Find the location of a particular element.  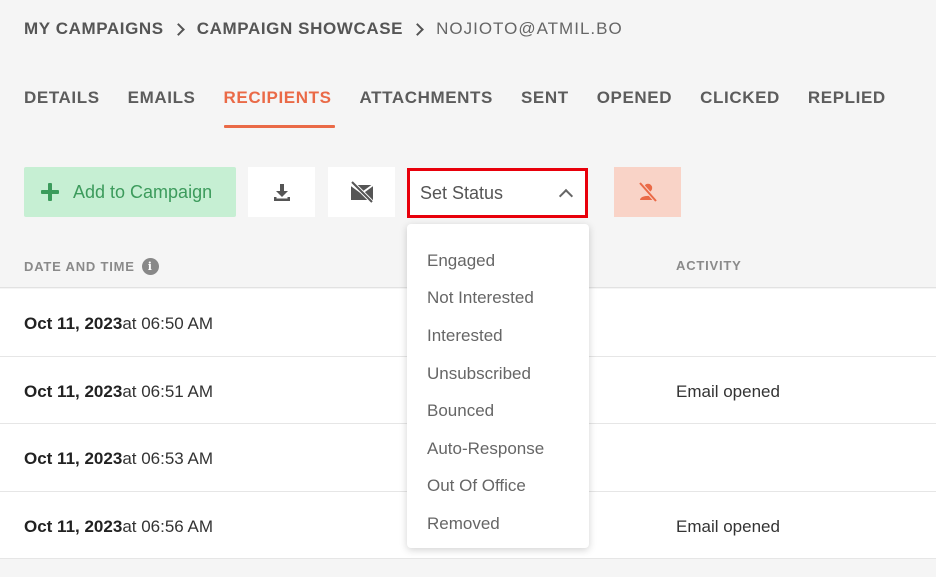

row-datetime: Oct 11, 2023at 06:56 AM is located at coordinates (118, 527).